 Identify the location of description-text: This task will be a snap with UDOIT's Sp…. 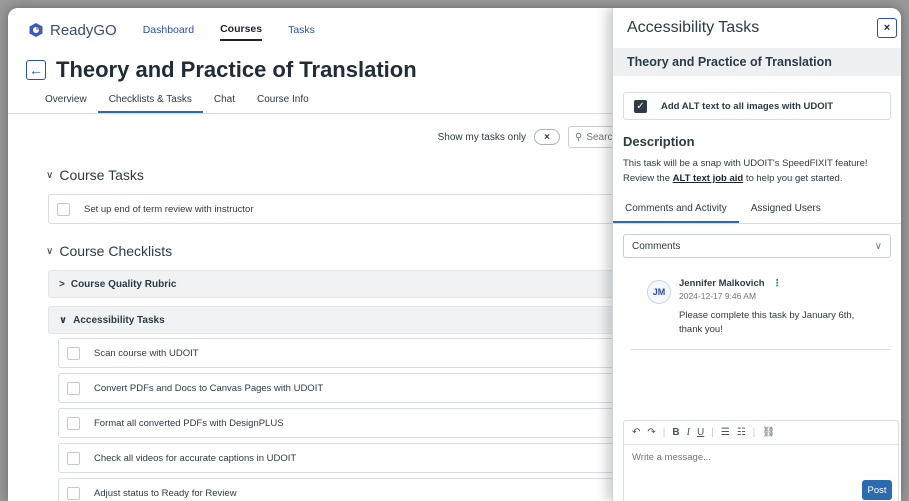
(753, 171).